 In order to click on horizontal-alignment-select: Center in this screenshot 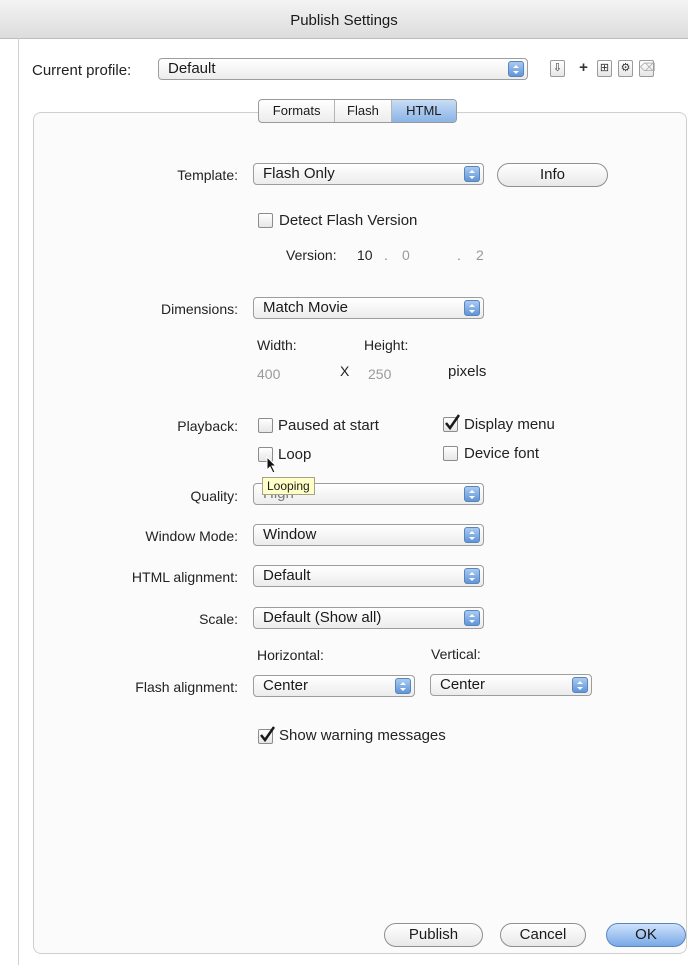, I will do `click(334, 686)`.